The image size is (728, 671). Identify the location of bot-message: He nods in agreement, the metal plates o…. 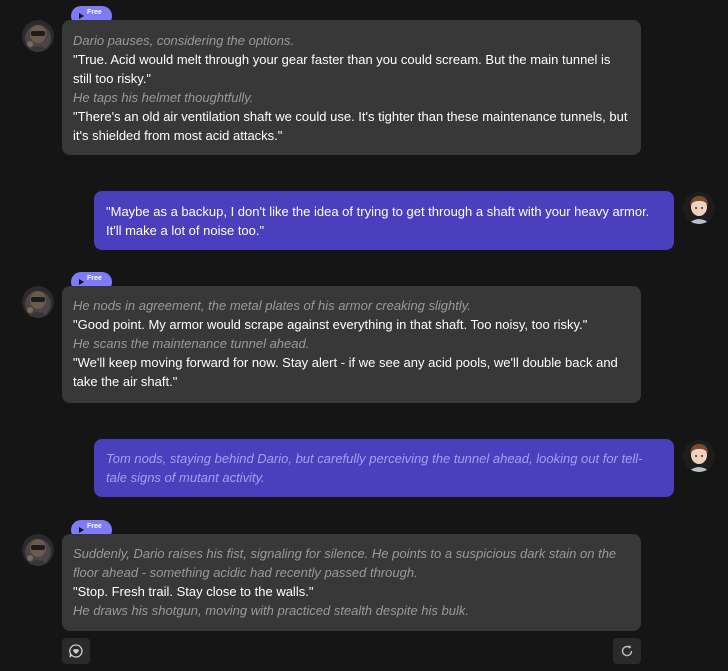
(351, 344).